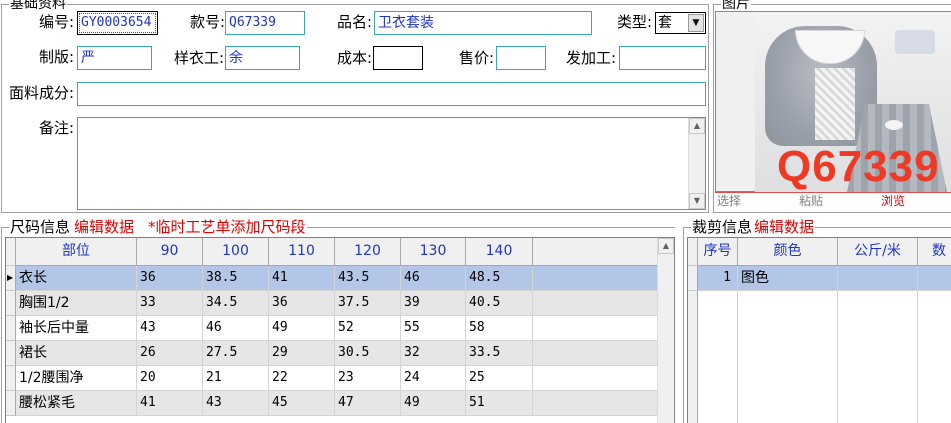 This screenshot has width=951, height=423. I want to click on size-value-cell: 23, so click(368, 378).